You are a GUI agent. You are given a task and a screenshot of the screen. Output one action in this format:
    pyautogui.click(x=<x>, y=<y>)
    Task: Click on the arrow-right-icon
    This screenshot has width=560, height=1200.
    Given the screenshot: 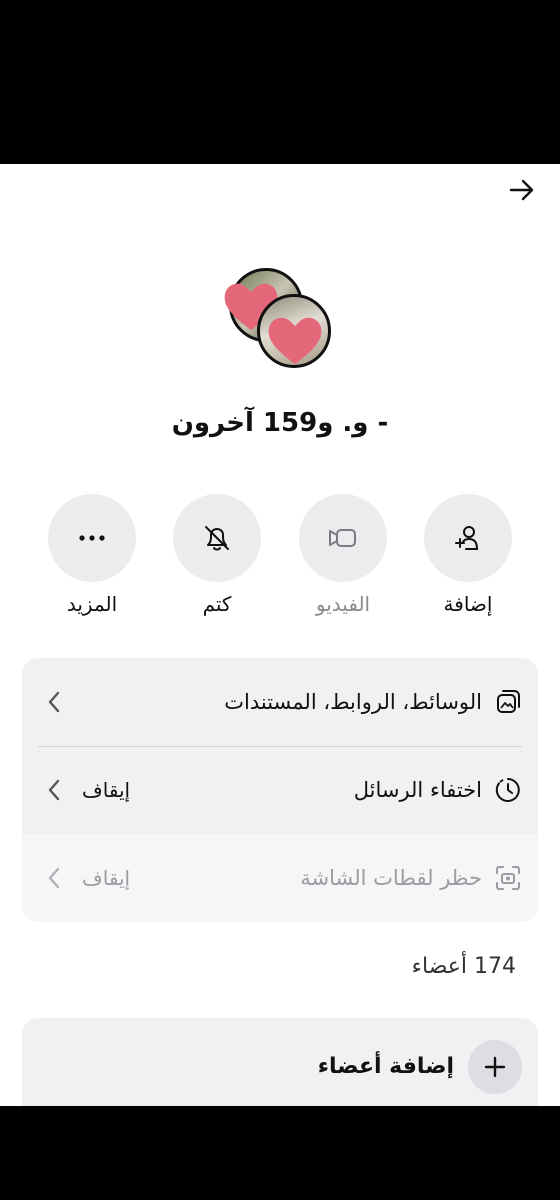 What is the action you would take?
    pyautogui.click(x=521, y=190)
    